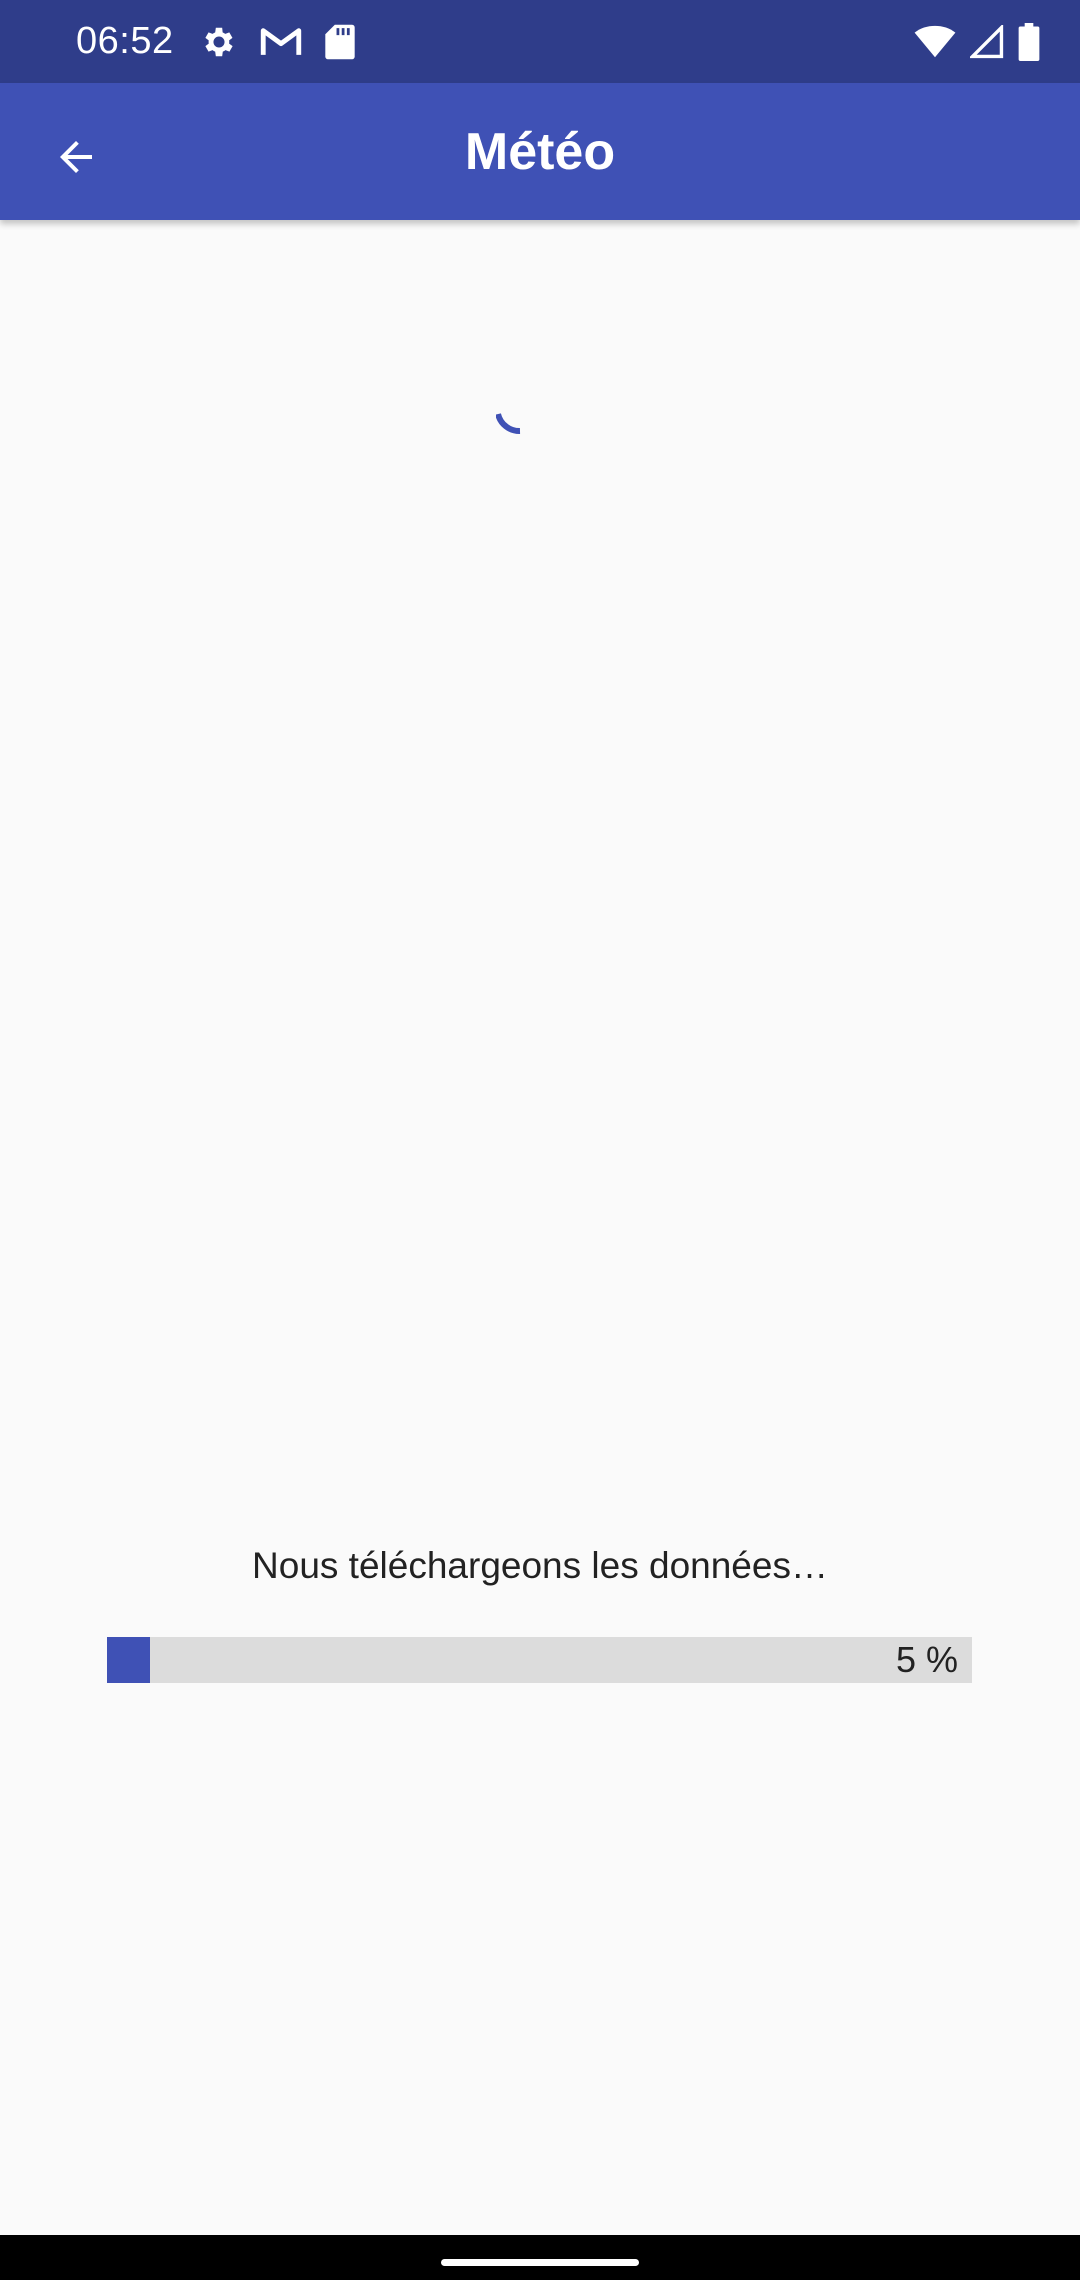  I want to click on progress-fill, so click(129, 1660).